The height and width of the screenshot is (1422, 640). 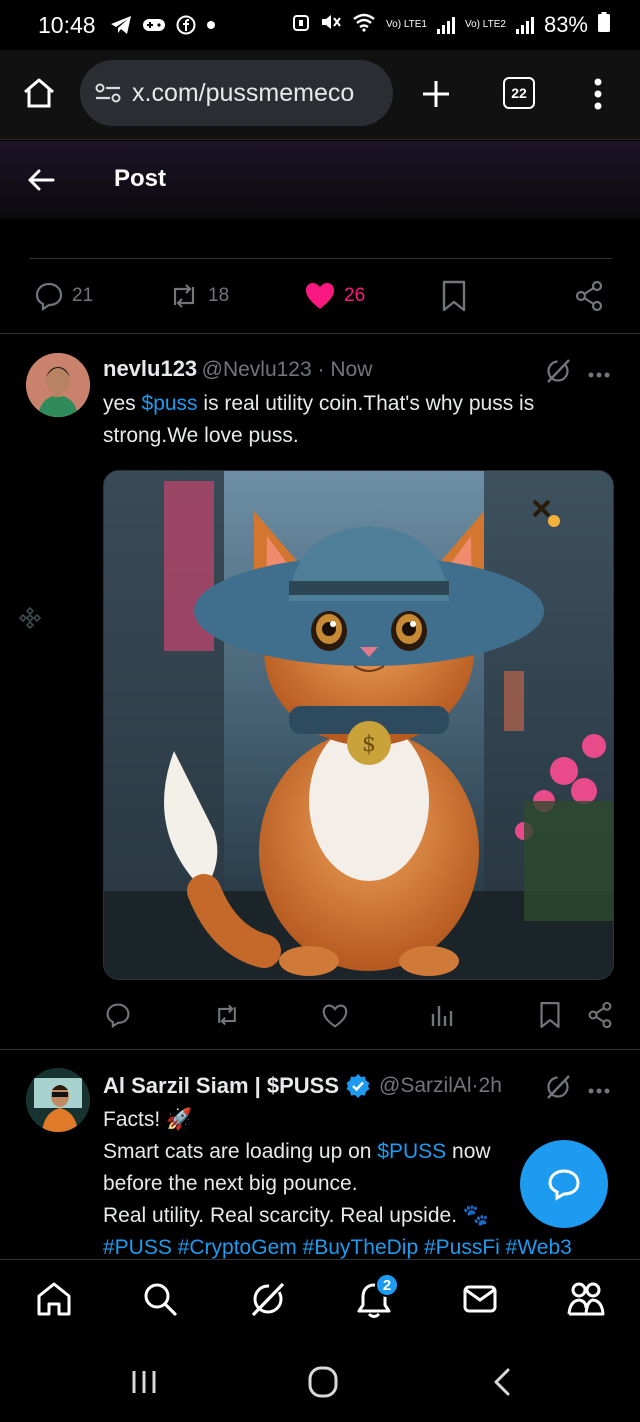 I want to click on reply-text-prefix: yes, so click(x=122, y=403).